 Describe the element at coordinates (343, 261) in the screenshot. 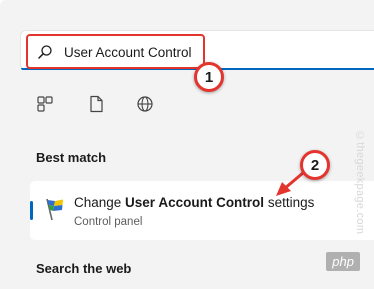

I see `php-badge-label: php` at that location.